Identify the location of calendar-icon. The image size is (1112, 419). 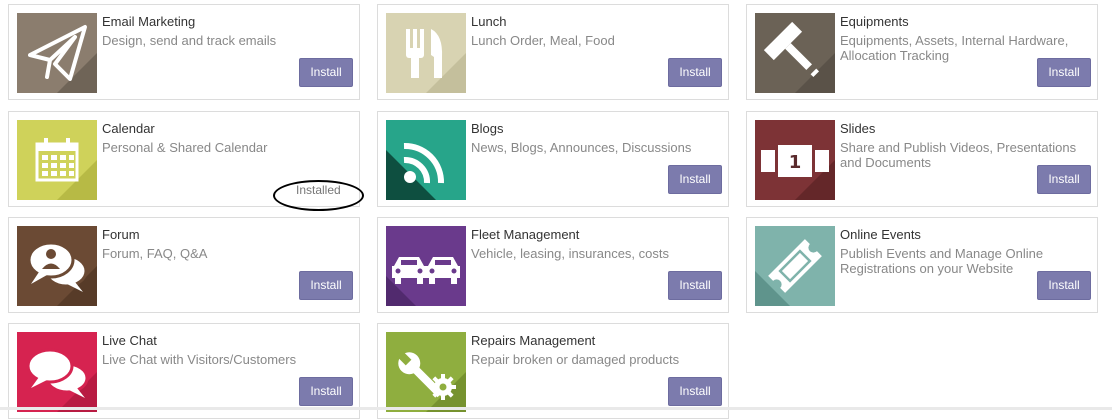
(57, 160).